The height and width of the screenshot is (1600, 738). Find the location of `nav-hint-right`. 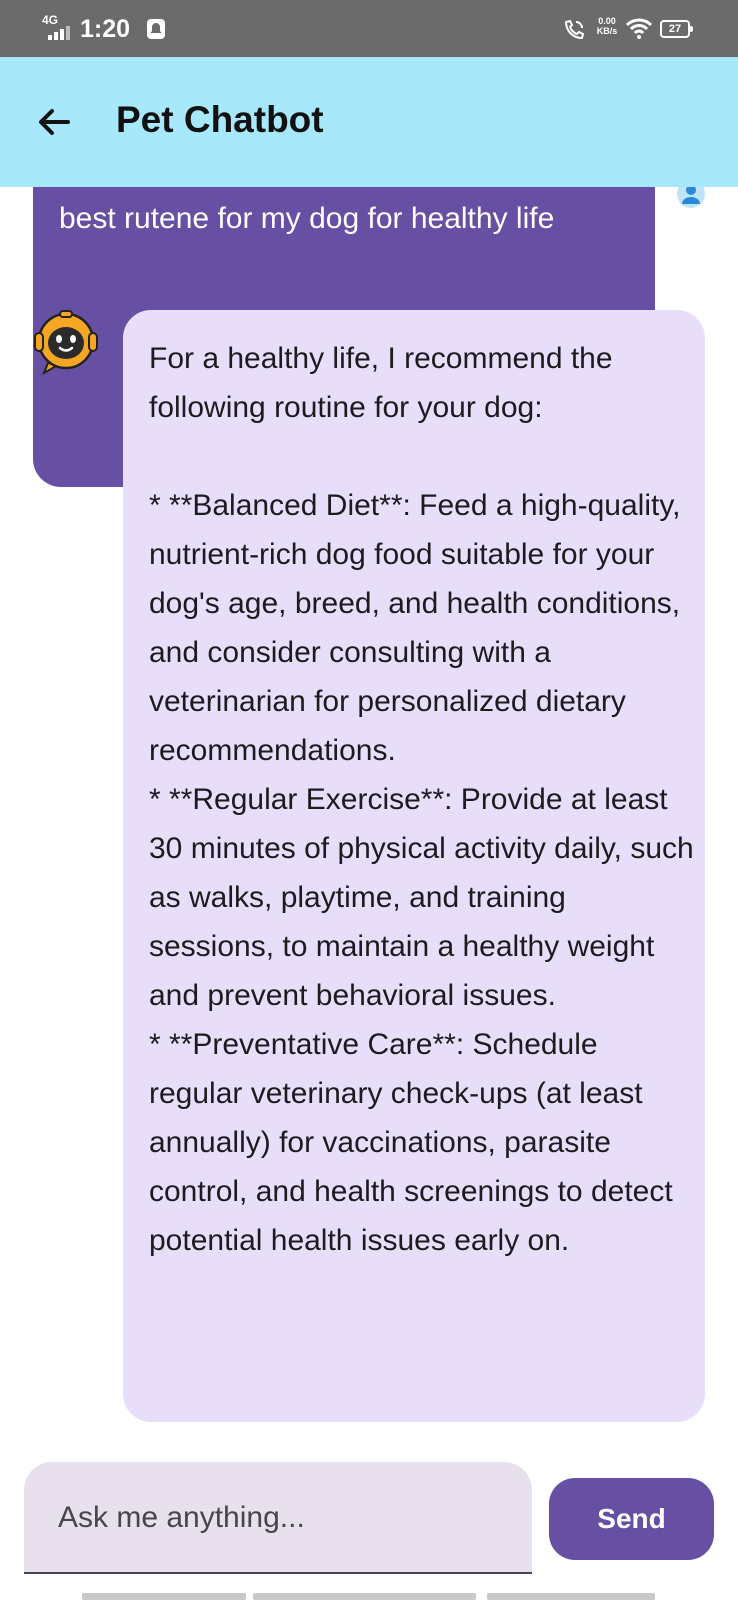

nav-hint-right is located at coordinates (571, 1596).